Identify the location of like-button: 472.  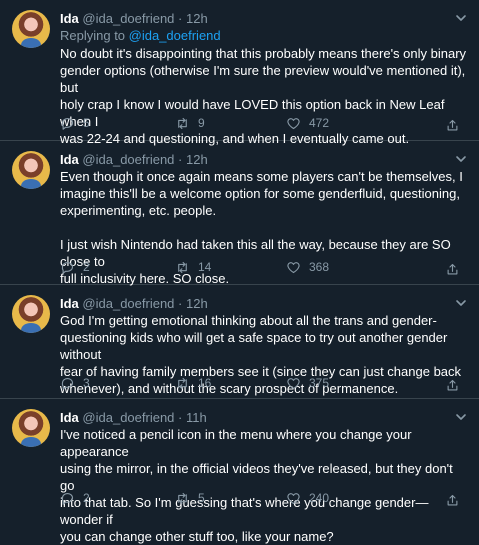
(307, 123).